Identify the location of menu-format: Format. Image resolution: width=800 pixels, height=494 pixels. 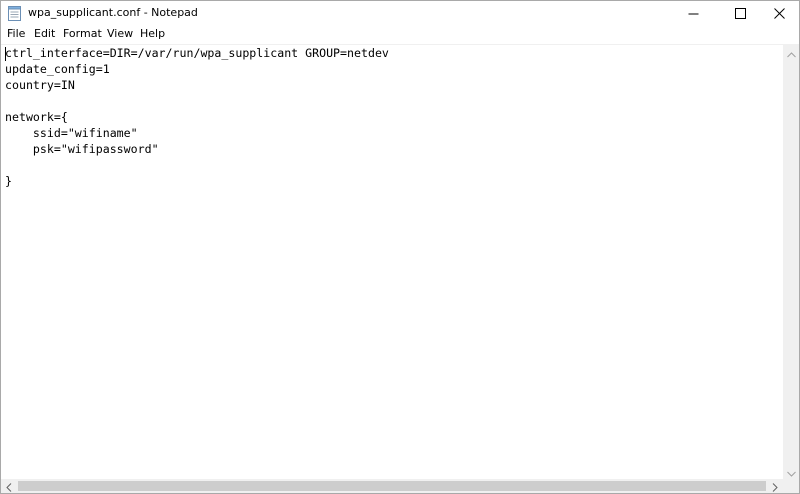
(82, 33).